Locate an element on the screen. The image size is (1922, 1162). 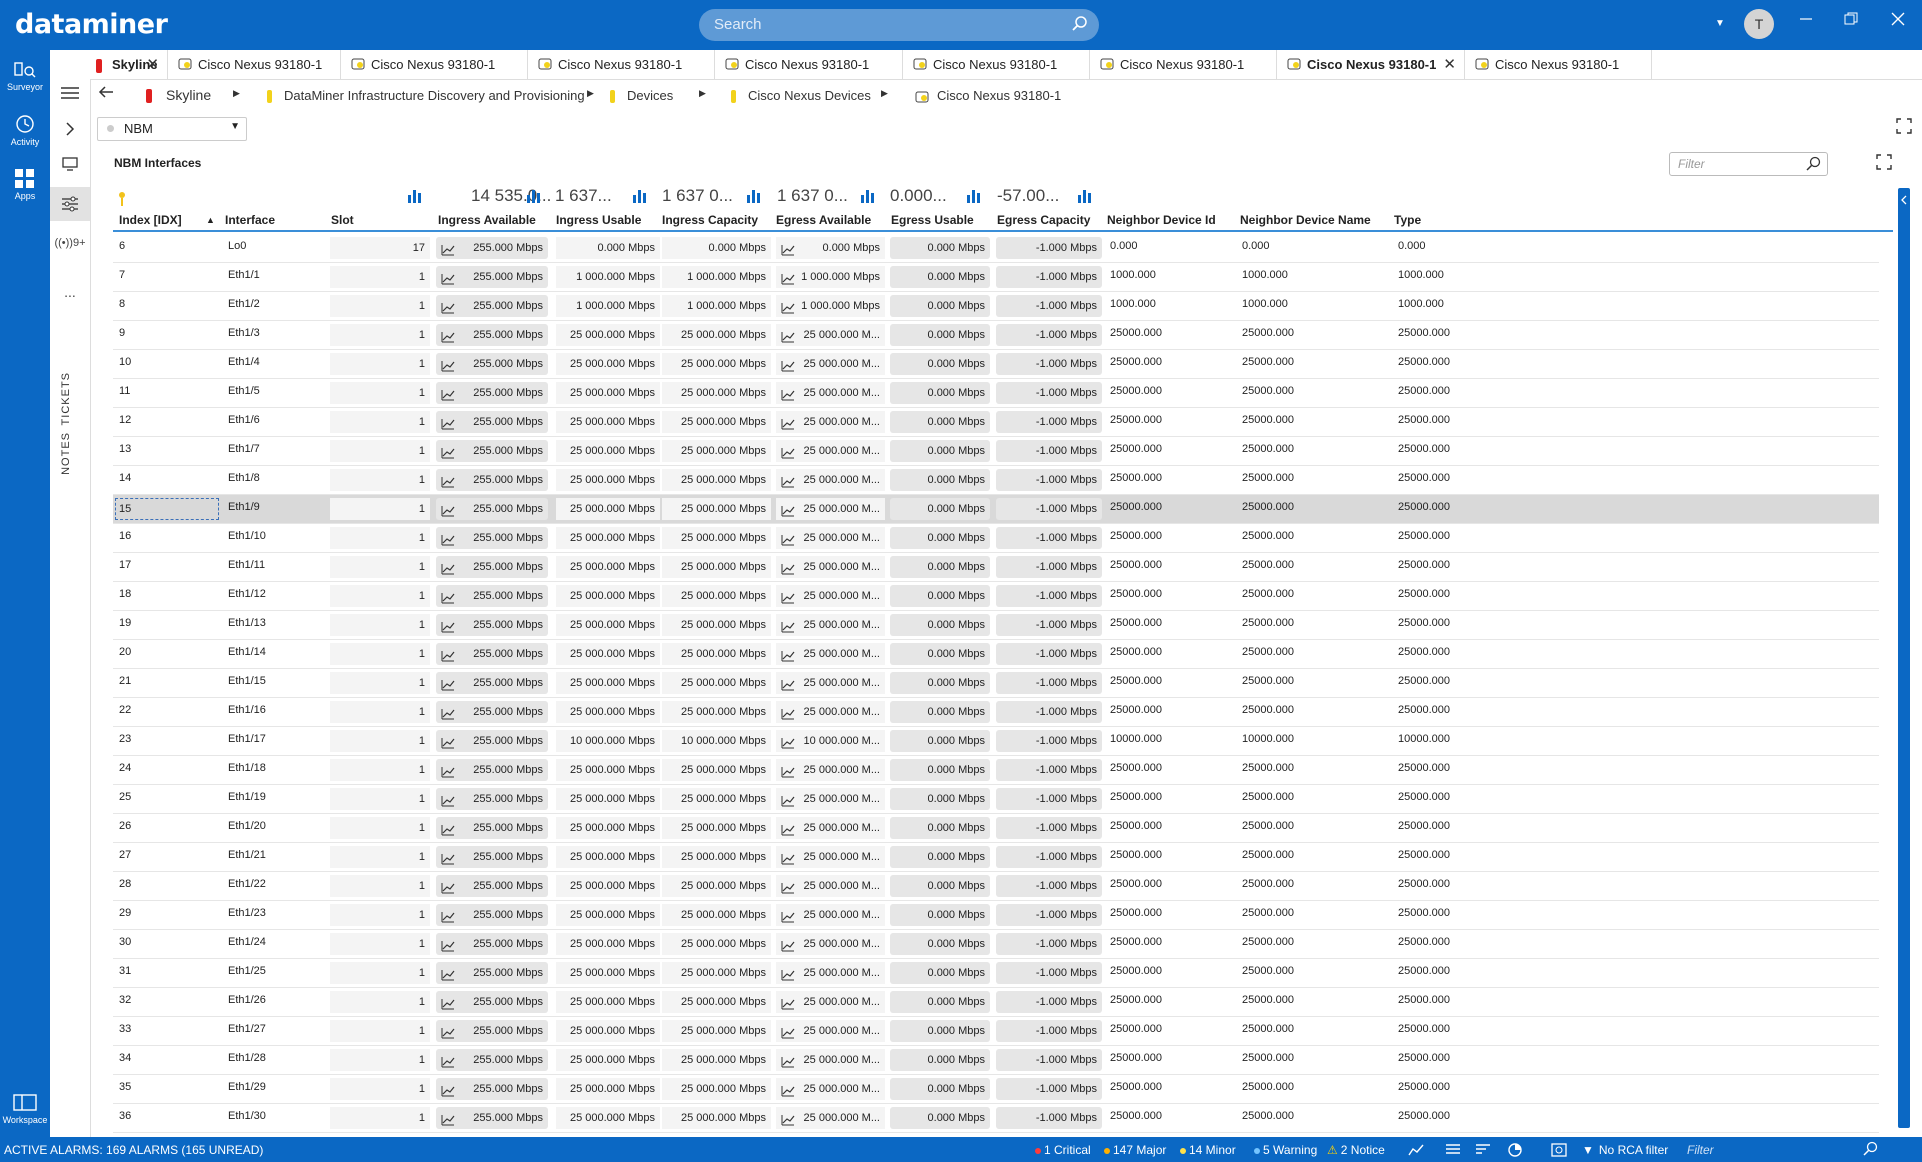
breadcrumb-item: Devices is located at coordinates (641, 96).